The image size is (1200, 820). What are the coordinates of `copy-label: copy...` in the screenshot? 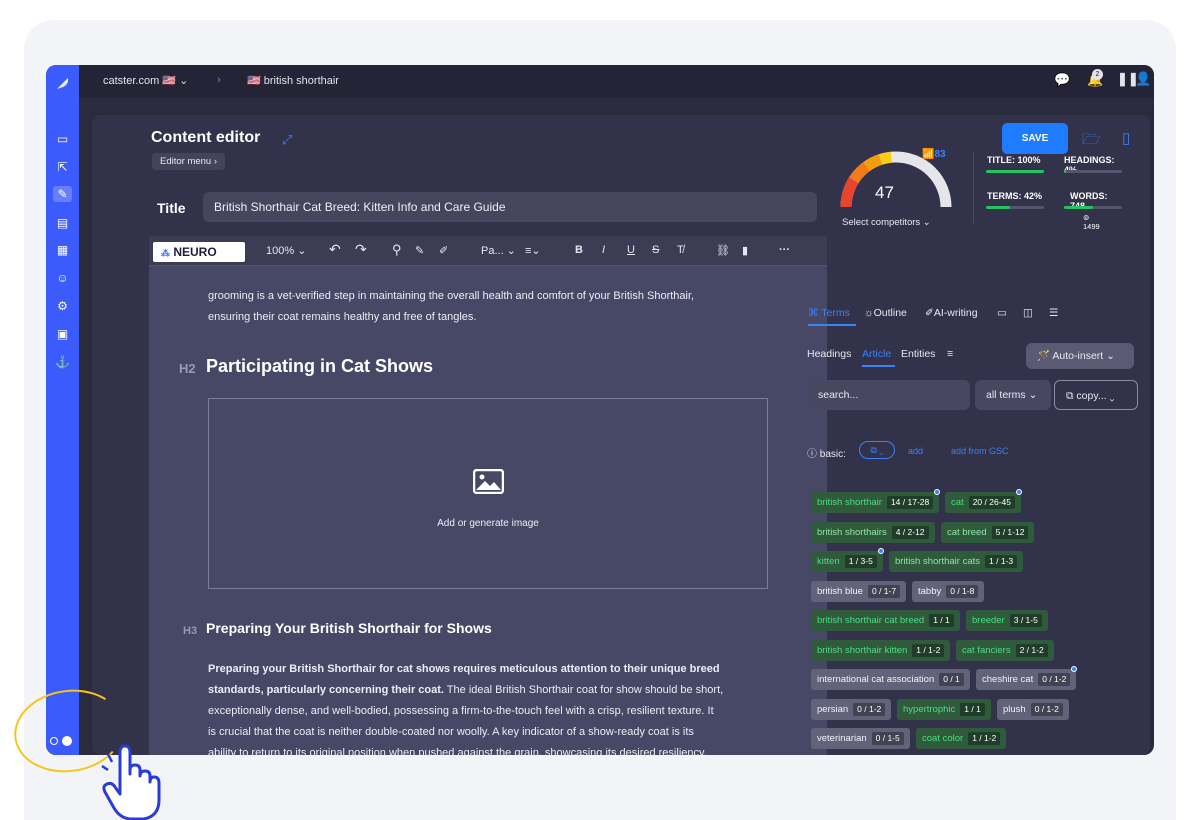 It's located at (1091, 396).